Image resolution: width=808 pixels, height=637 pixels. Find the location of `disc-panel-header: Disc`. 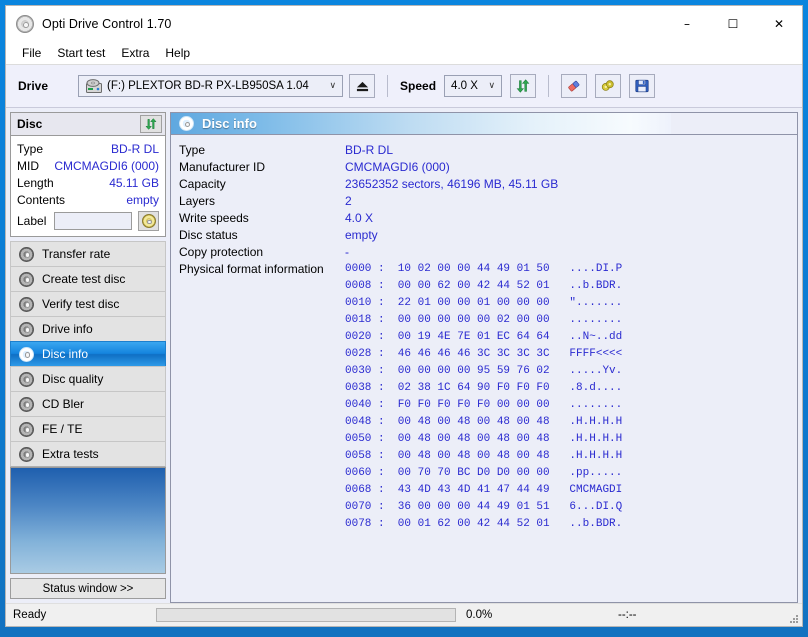

disc-panel-header: Disc is located at coordinates (88, 124).